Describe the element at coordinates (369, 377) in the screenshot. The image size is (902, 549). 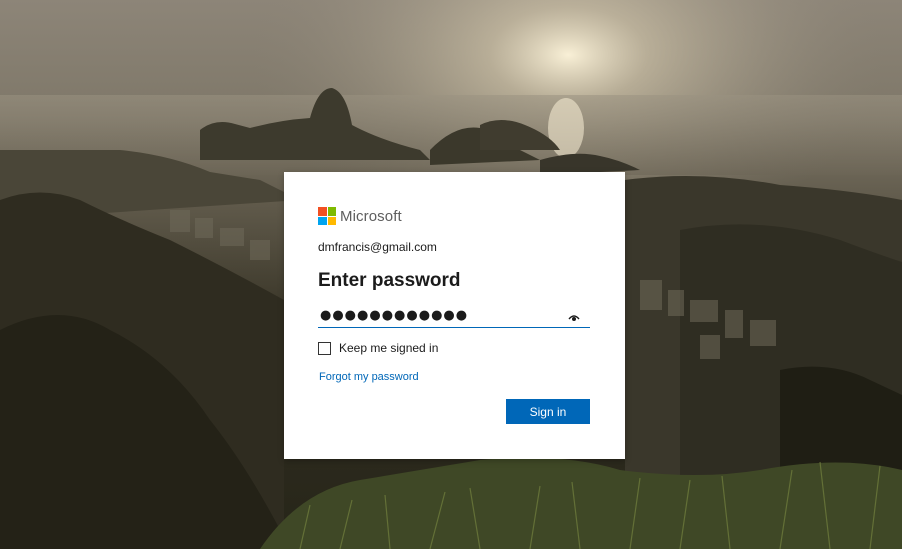
I see `forgot-password-link: Forgot my password` at that location.